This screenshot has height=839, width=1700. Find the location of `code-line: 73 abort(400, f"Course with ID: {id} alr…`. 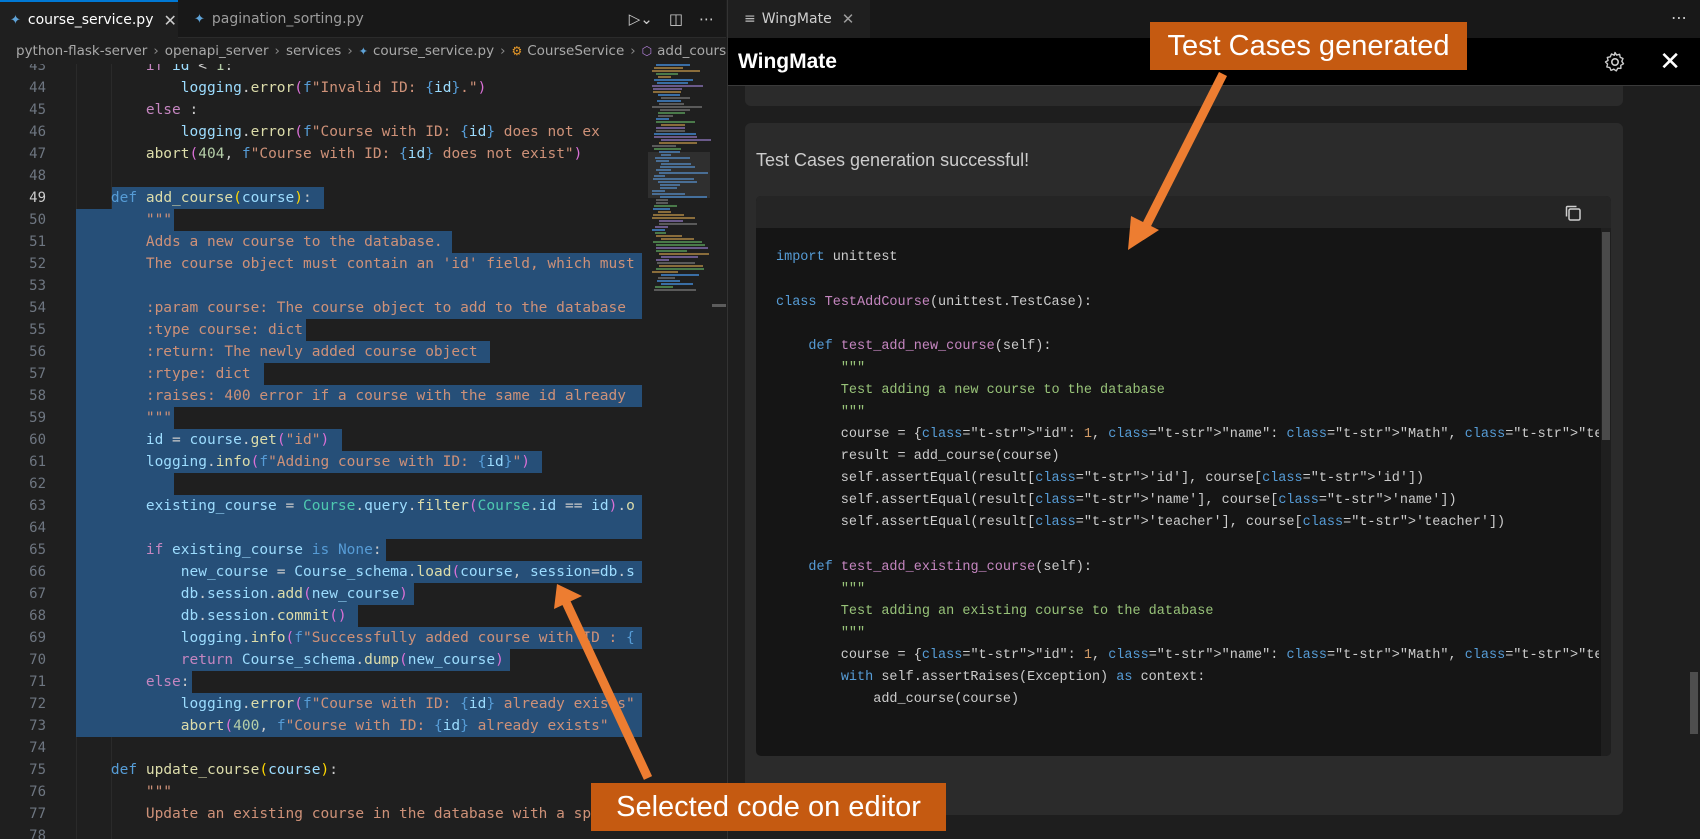

code-line: 73 abort(400, f"Course with ID: {id} alr… is located at coordinates (321, 726).